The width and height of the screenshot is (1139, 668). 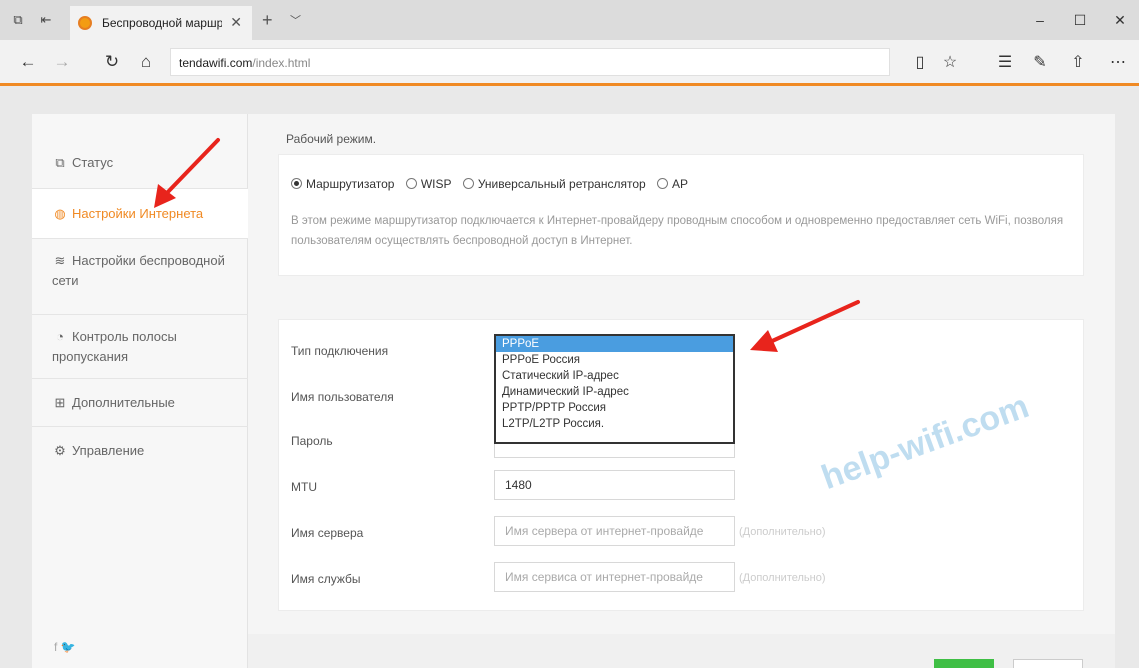 What do you see at coordinates (964, 663) in the screenshot?
I see `ok-button: OK` at bounding box center [964, 663].